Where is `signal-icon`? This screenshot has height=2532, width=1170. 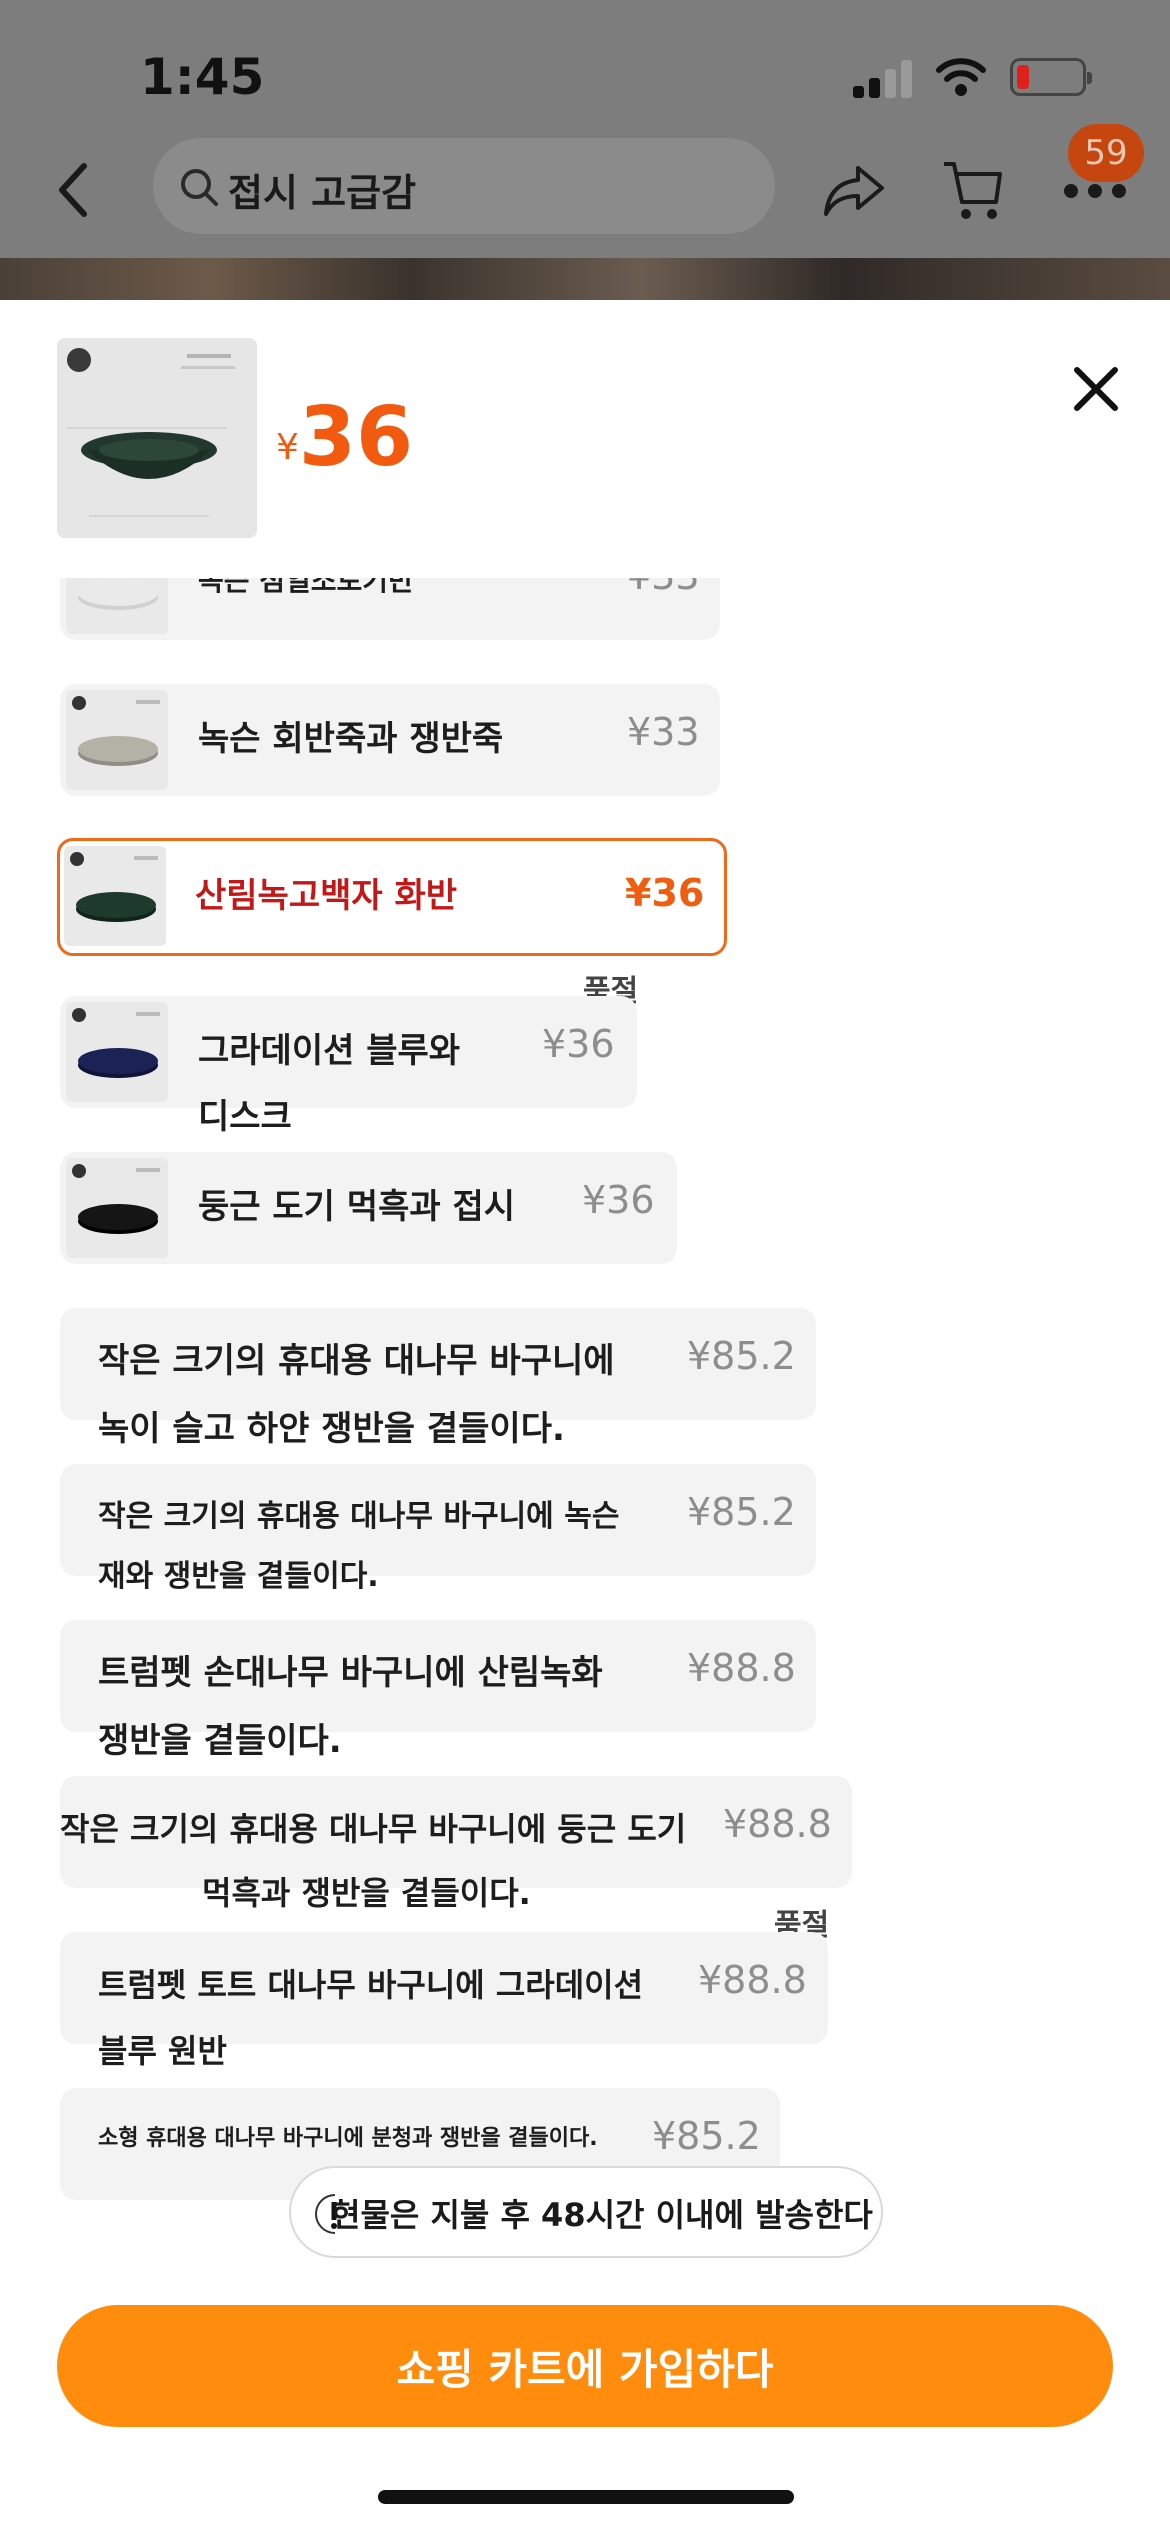 signal-icon is located at coordinates (884, 78).